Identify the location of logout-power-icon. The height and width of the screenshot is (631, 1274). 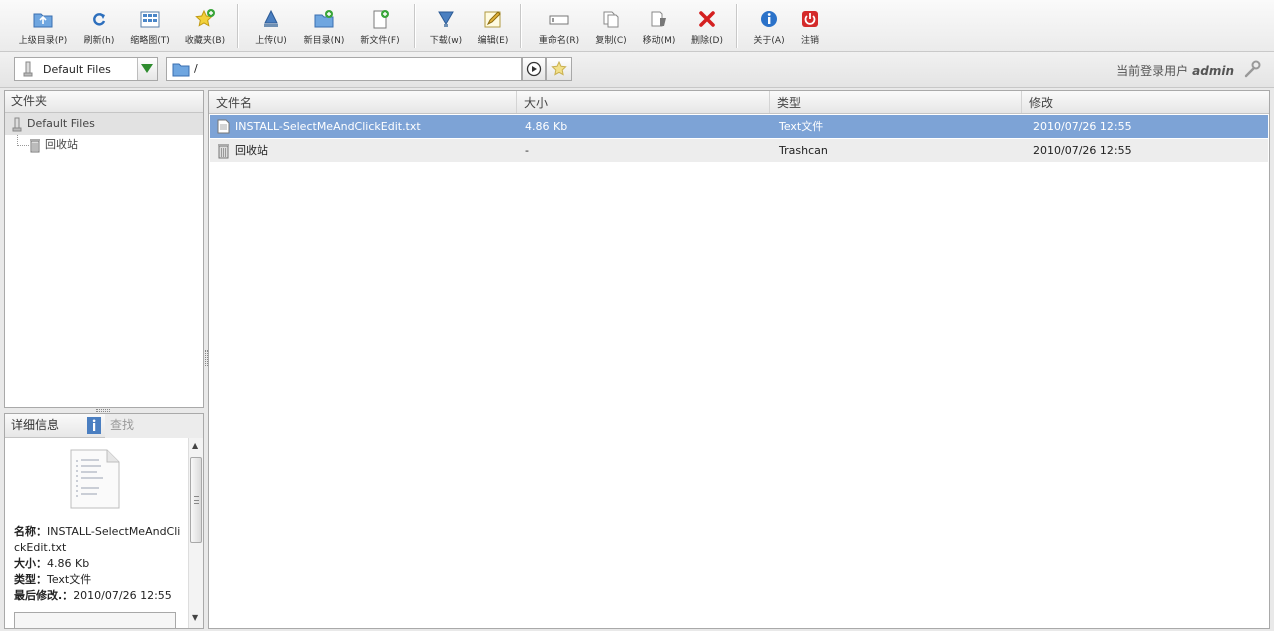
(810, 19).